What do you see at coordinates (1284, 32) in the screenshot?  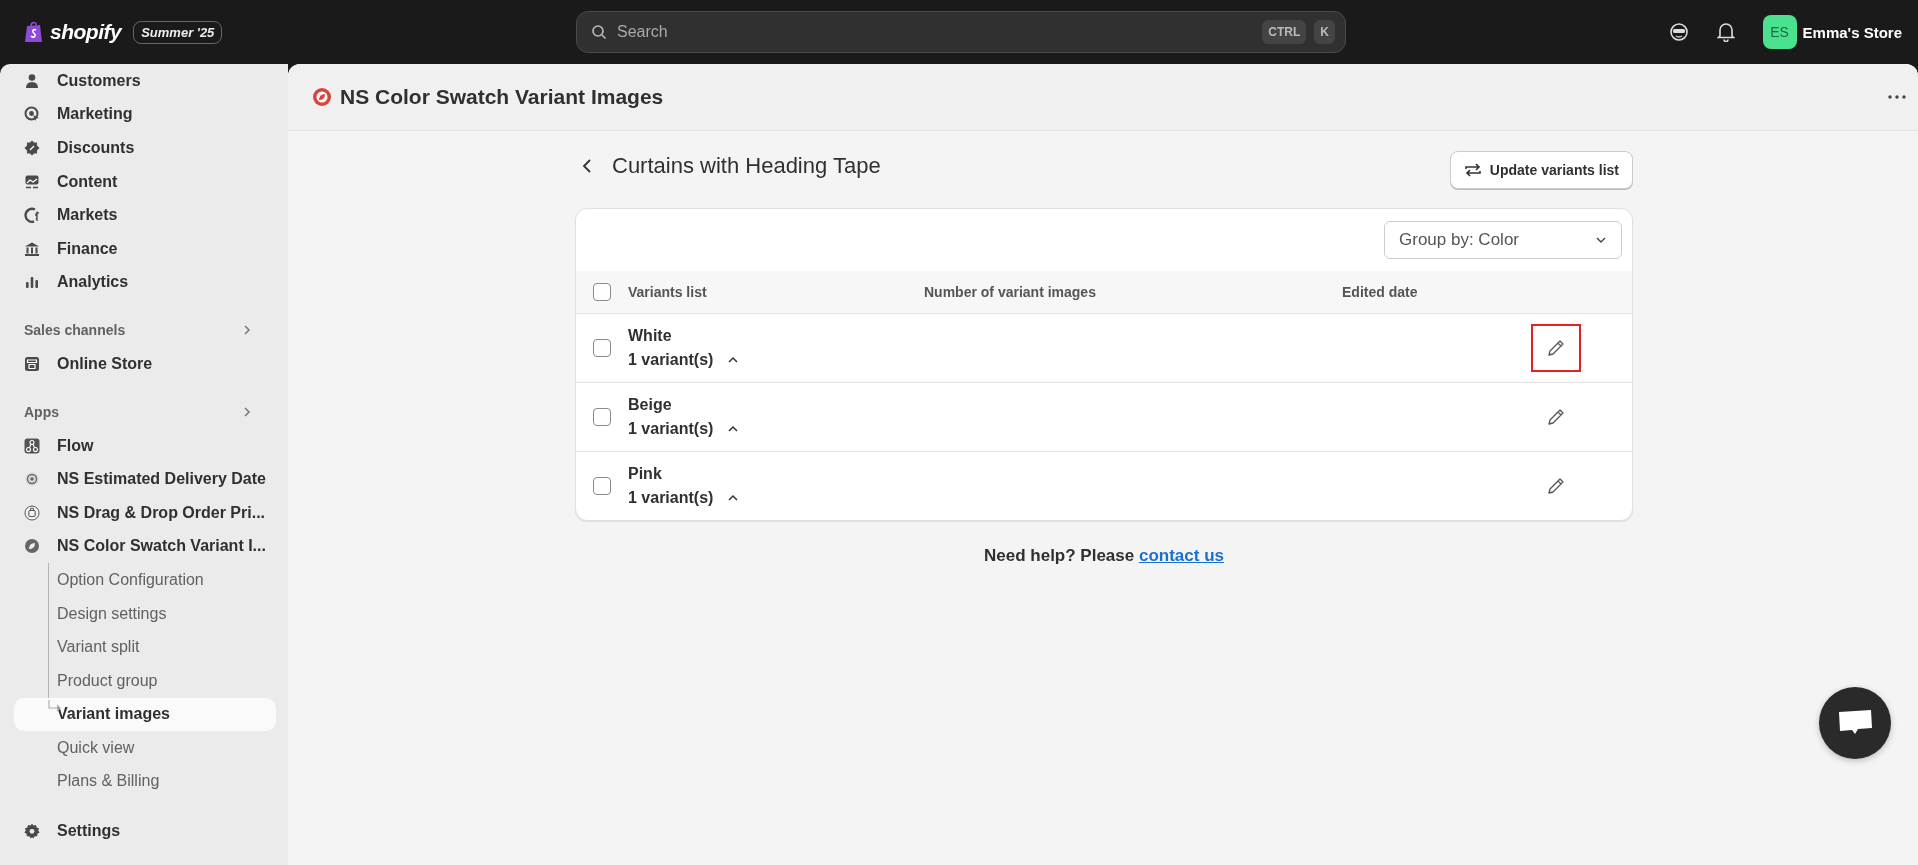 I see `shortcut-key: CTRL` at bounding box center [1284, 32].